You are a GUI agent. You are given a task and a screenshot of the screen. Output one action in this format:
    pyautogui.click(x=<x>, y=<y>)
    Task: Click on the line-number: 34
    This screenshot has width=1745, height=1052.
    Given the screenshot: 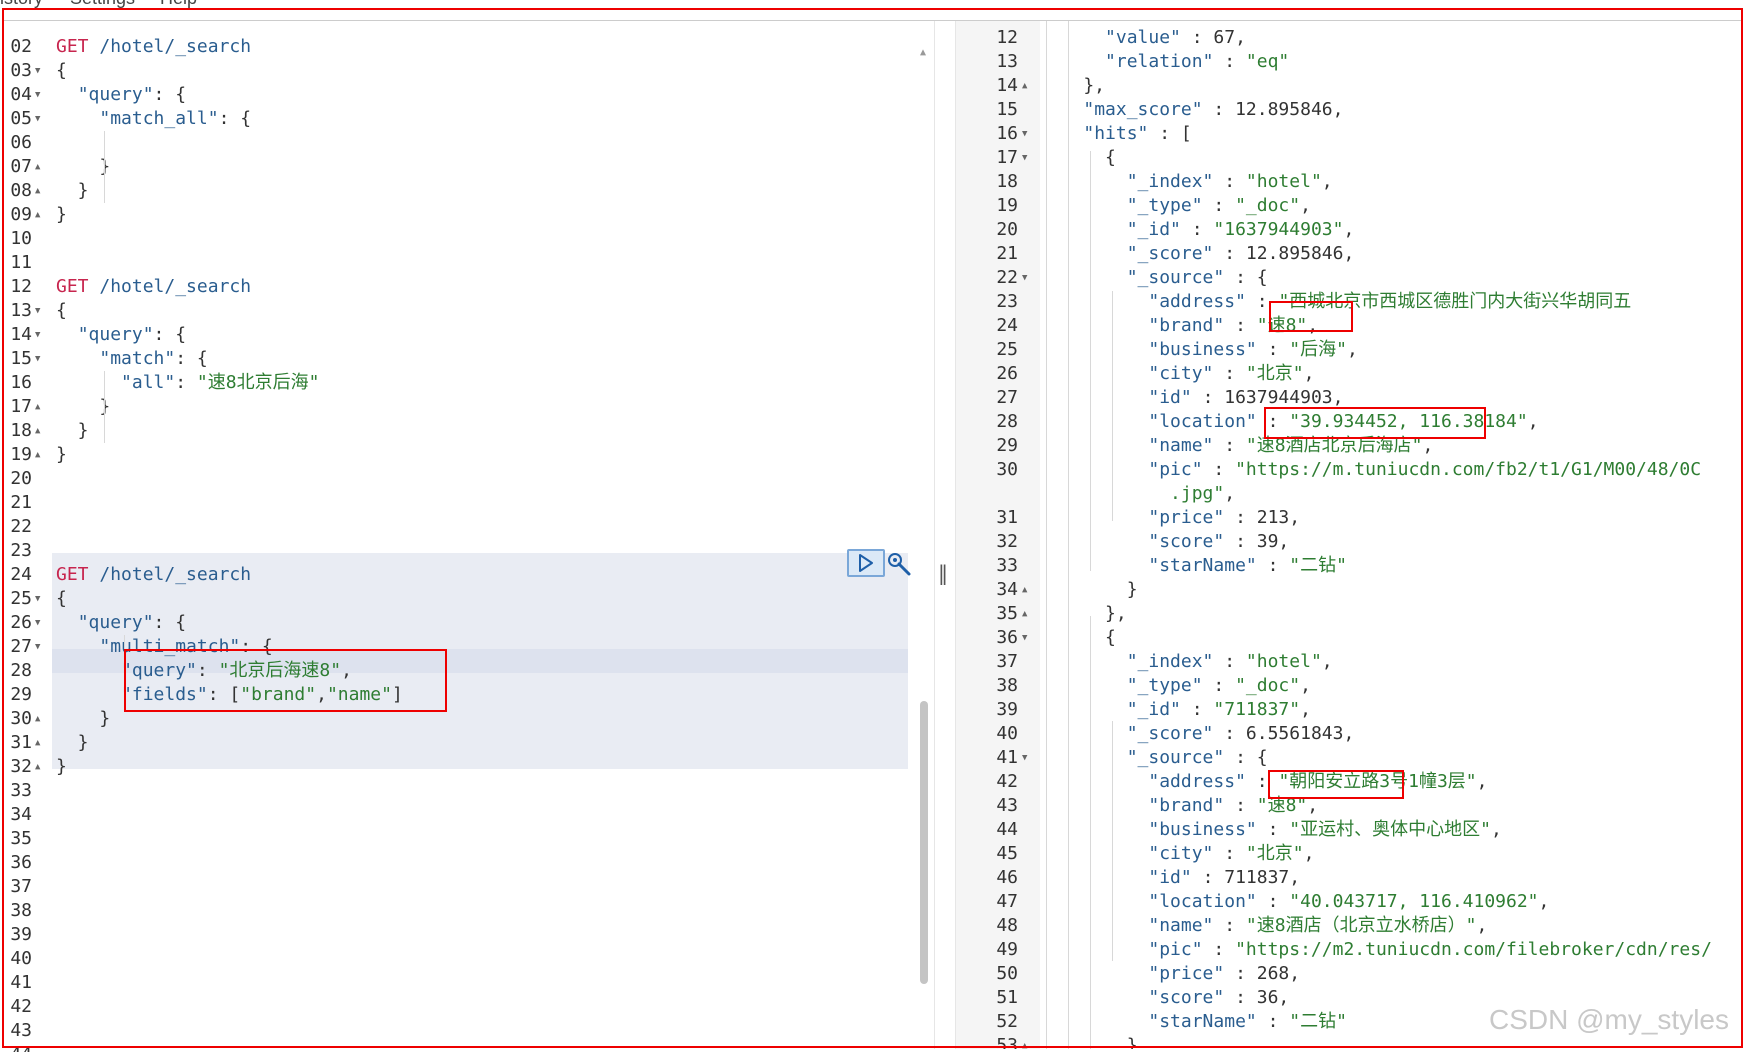 What is the action you would take?
    pyautogui.click(x=21, y=814)
    